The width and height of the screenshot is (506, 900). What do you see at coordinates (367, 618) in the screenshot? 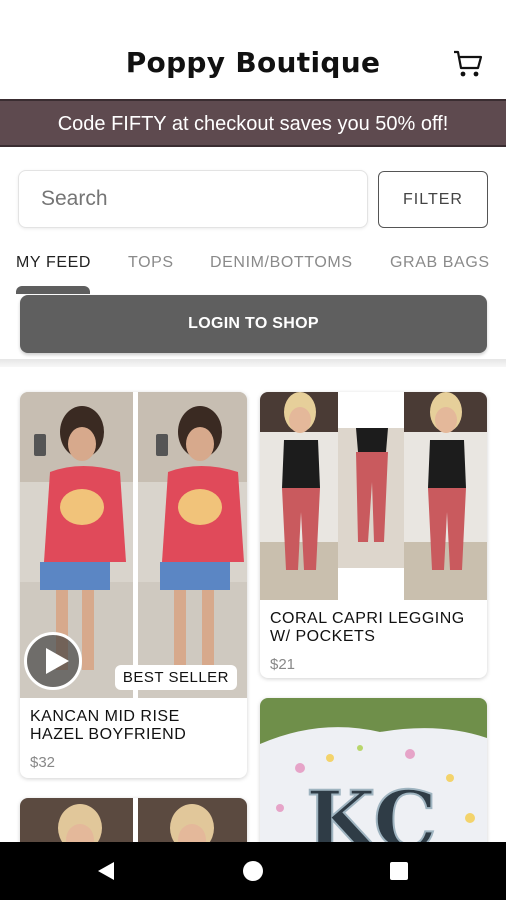
I see `product-name-line: CORAL CAPRI LEGGING` at bounding box center [367, 618].